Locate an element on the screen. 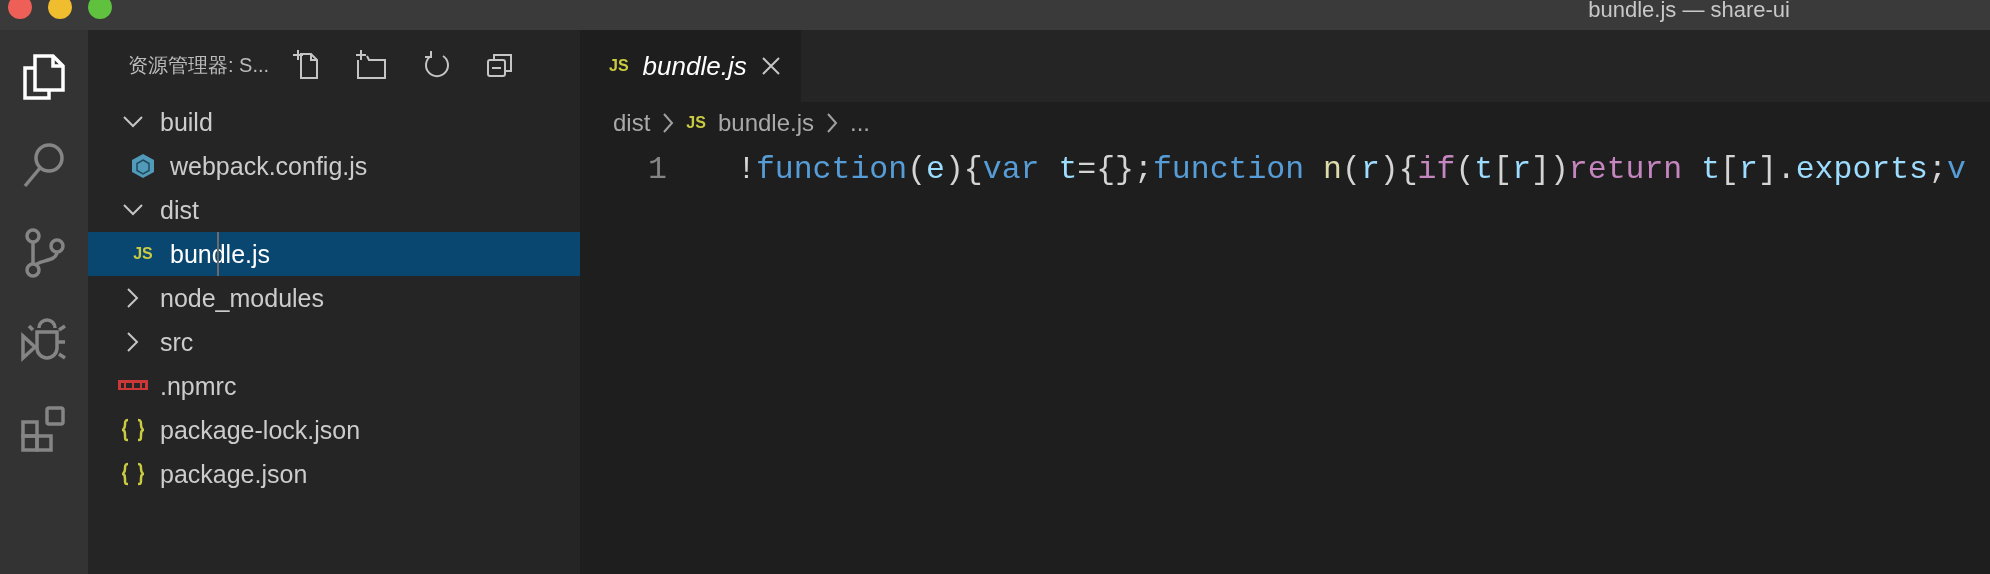  code-line: !function(e){var t={};function n(r){if(t[r])return t[r].exports;v is located at coordinates (1351, 169).